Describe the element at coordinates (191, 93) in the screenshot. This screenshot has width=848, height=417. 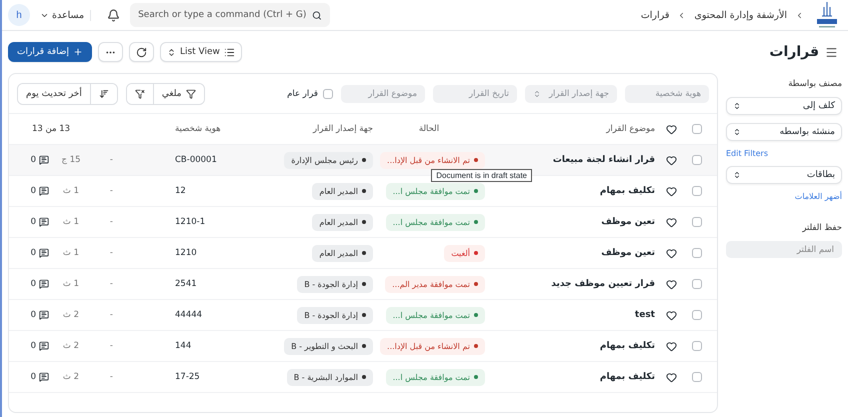
I see `filter-icon` at that location.